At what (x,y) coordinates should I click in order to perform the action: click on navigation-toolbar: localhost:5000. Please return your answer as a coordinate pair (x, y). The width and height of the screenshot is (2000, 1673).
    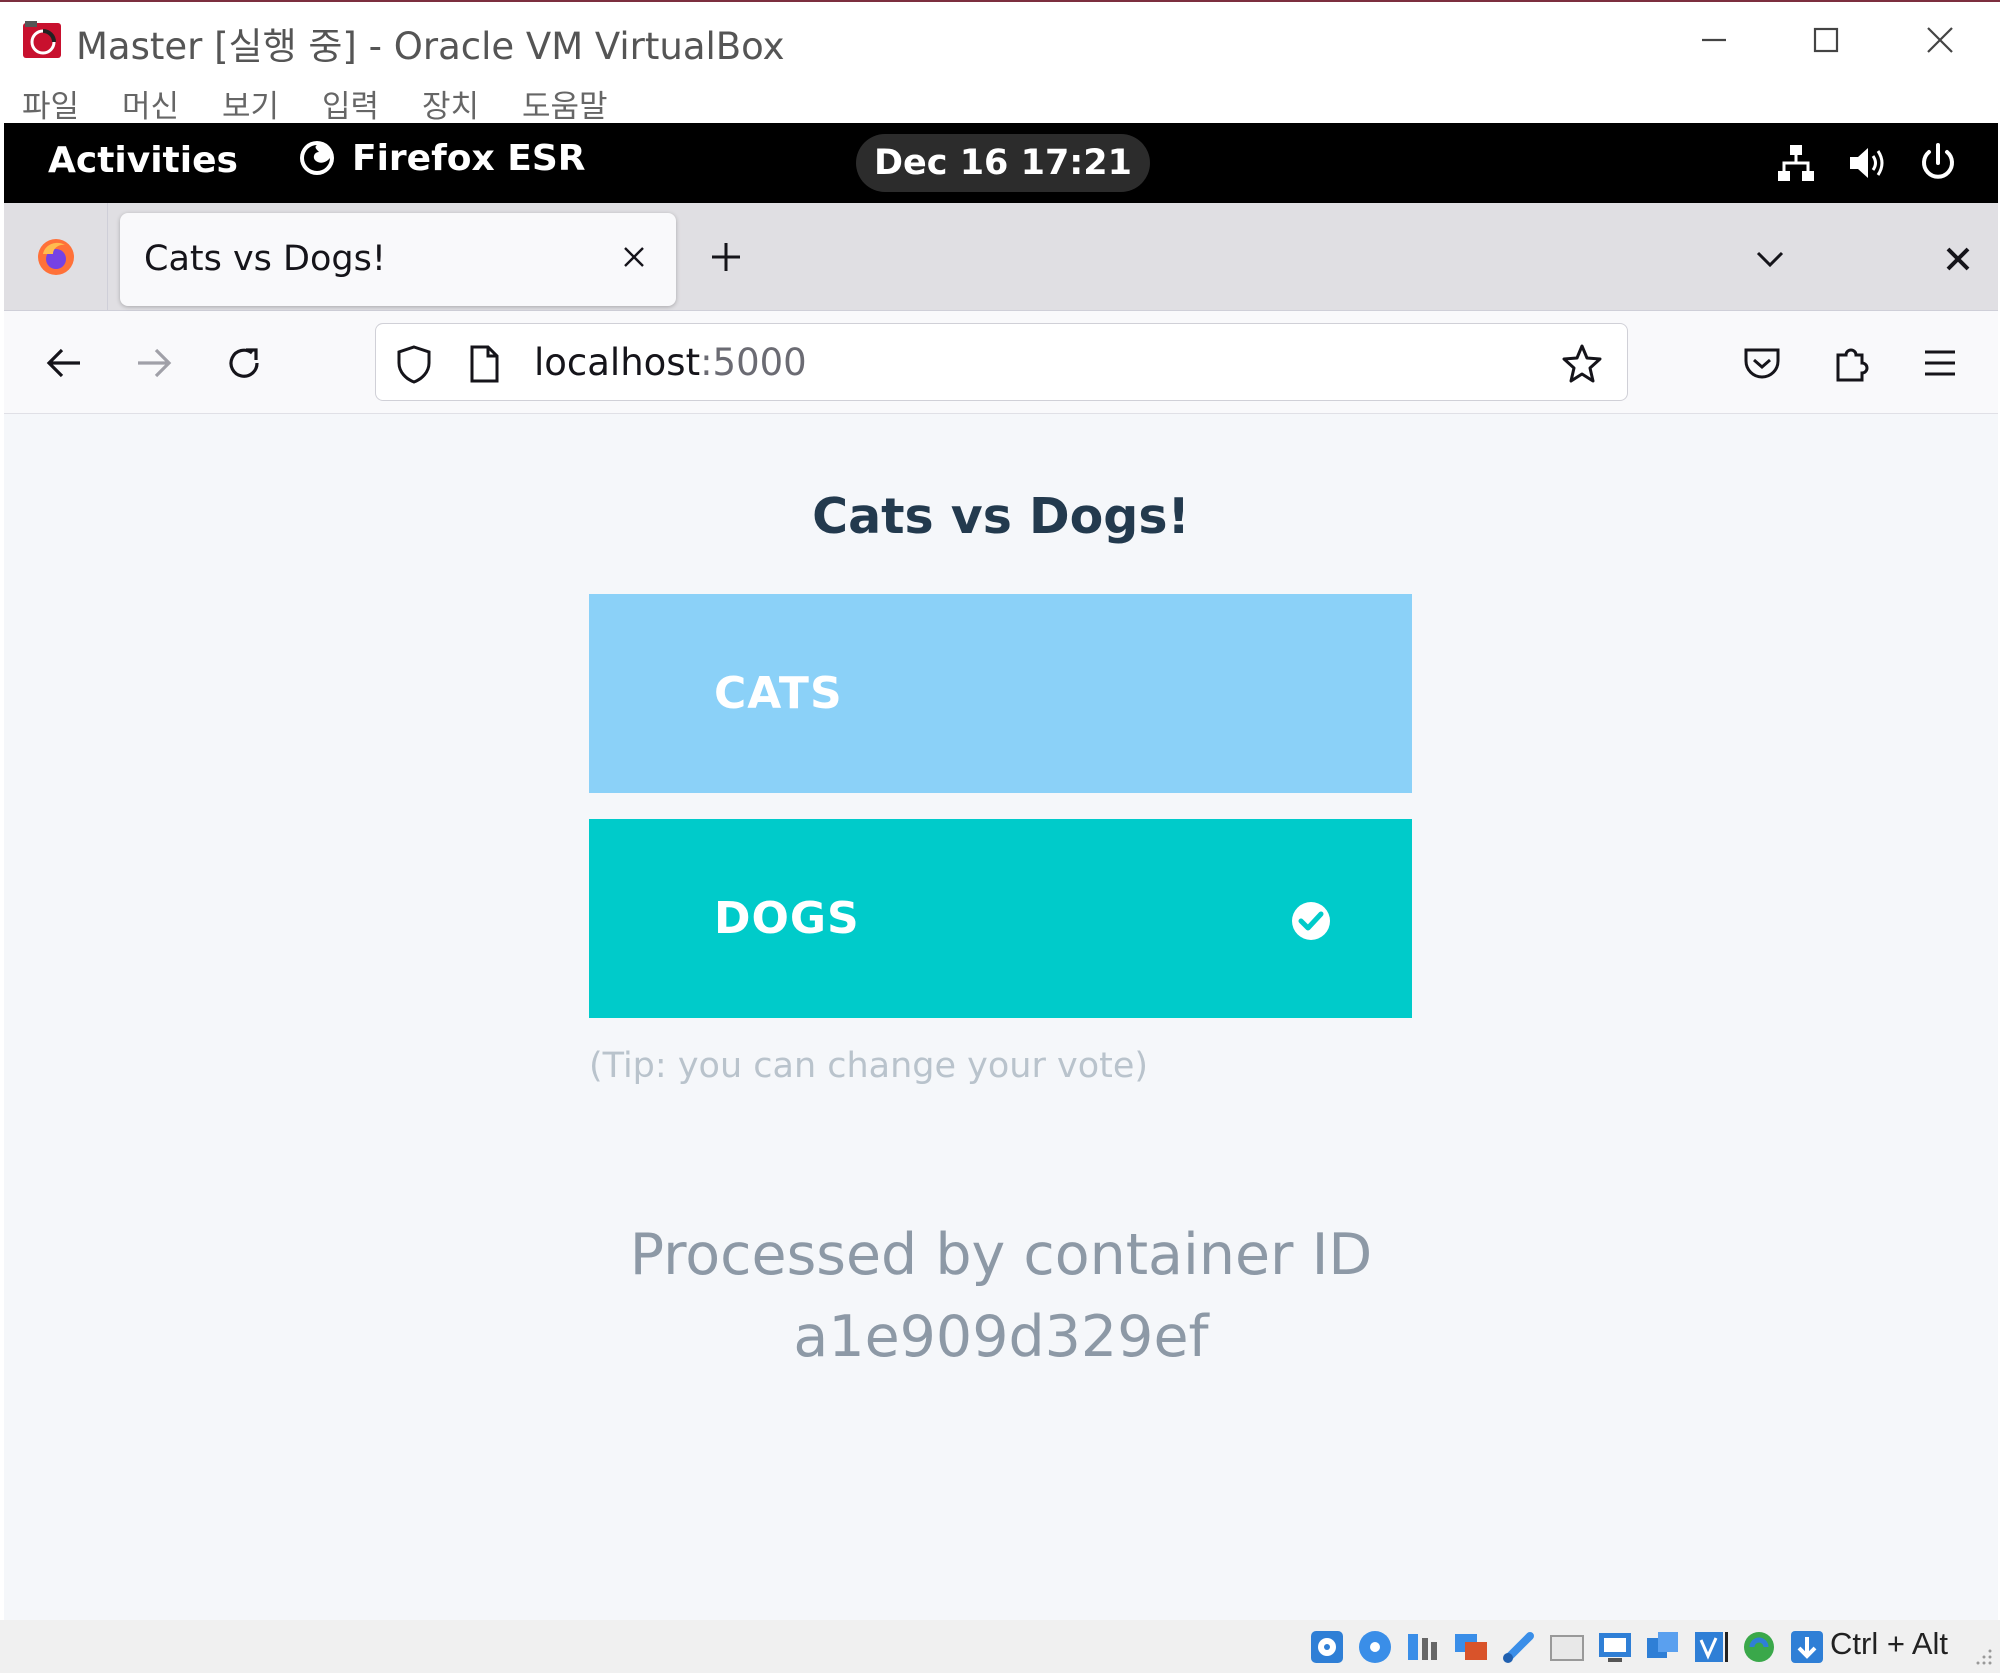
    Looking at the image, I should click on (1001, 362).